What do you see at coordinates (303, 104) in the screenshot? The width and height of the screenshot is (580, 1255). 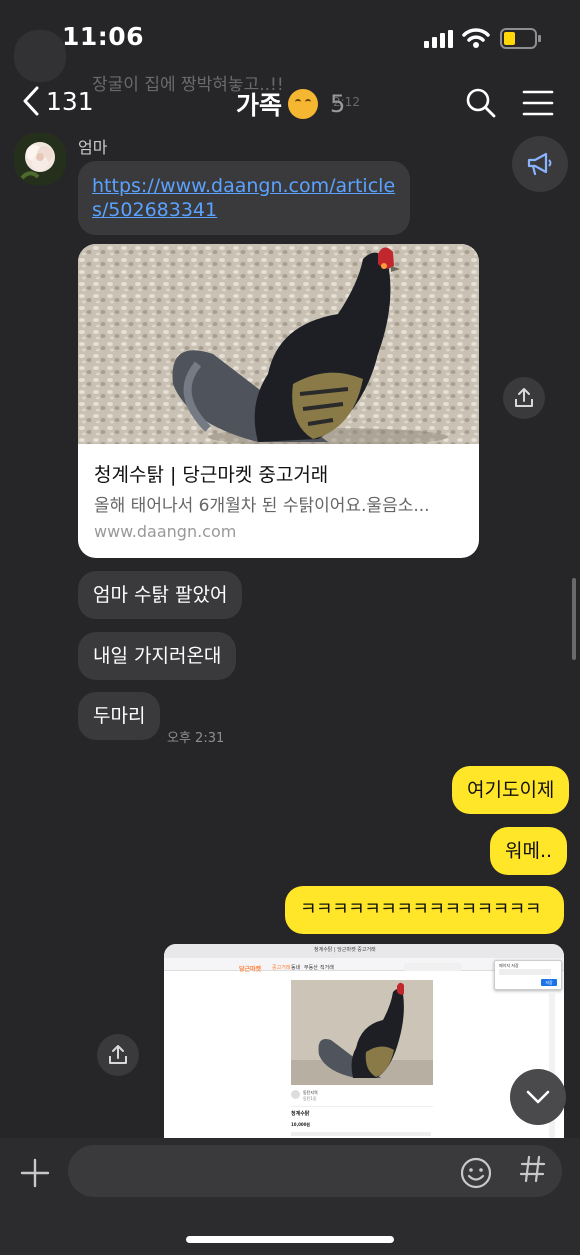 I see `hugging-emoji-icon` at bounding box center [303, 104].